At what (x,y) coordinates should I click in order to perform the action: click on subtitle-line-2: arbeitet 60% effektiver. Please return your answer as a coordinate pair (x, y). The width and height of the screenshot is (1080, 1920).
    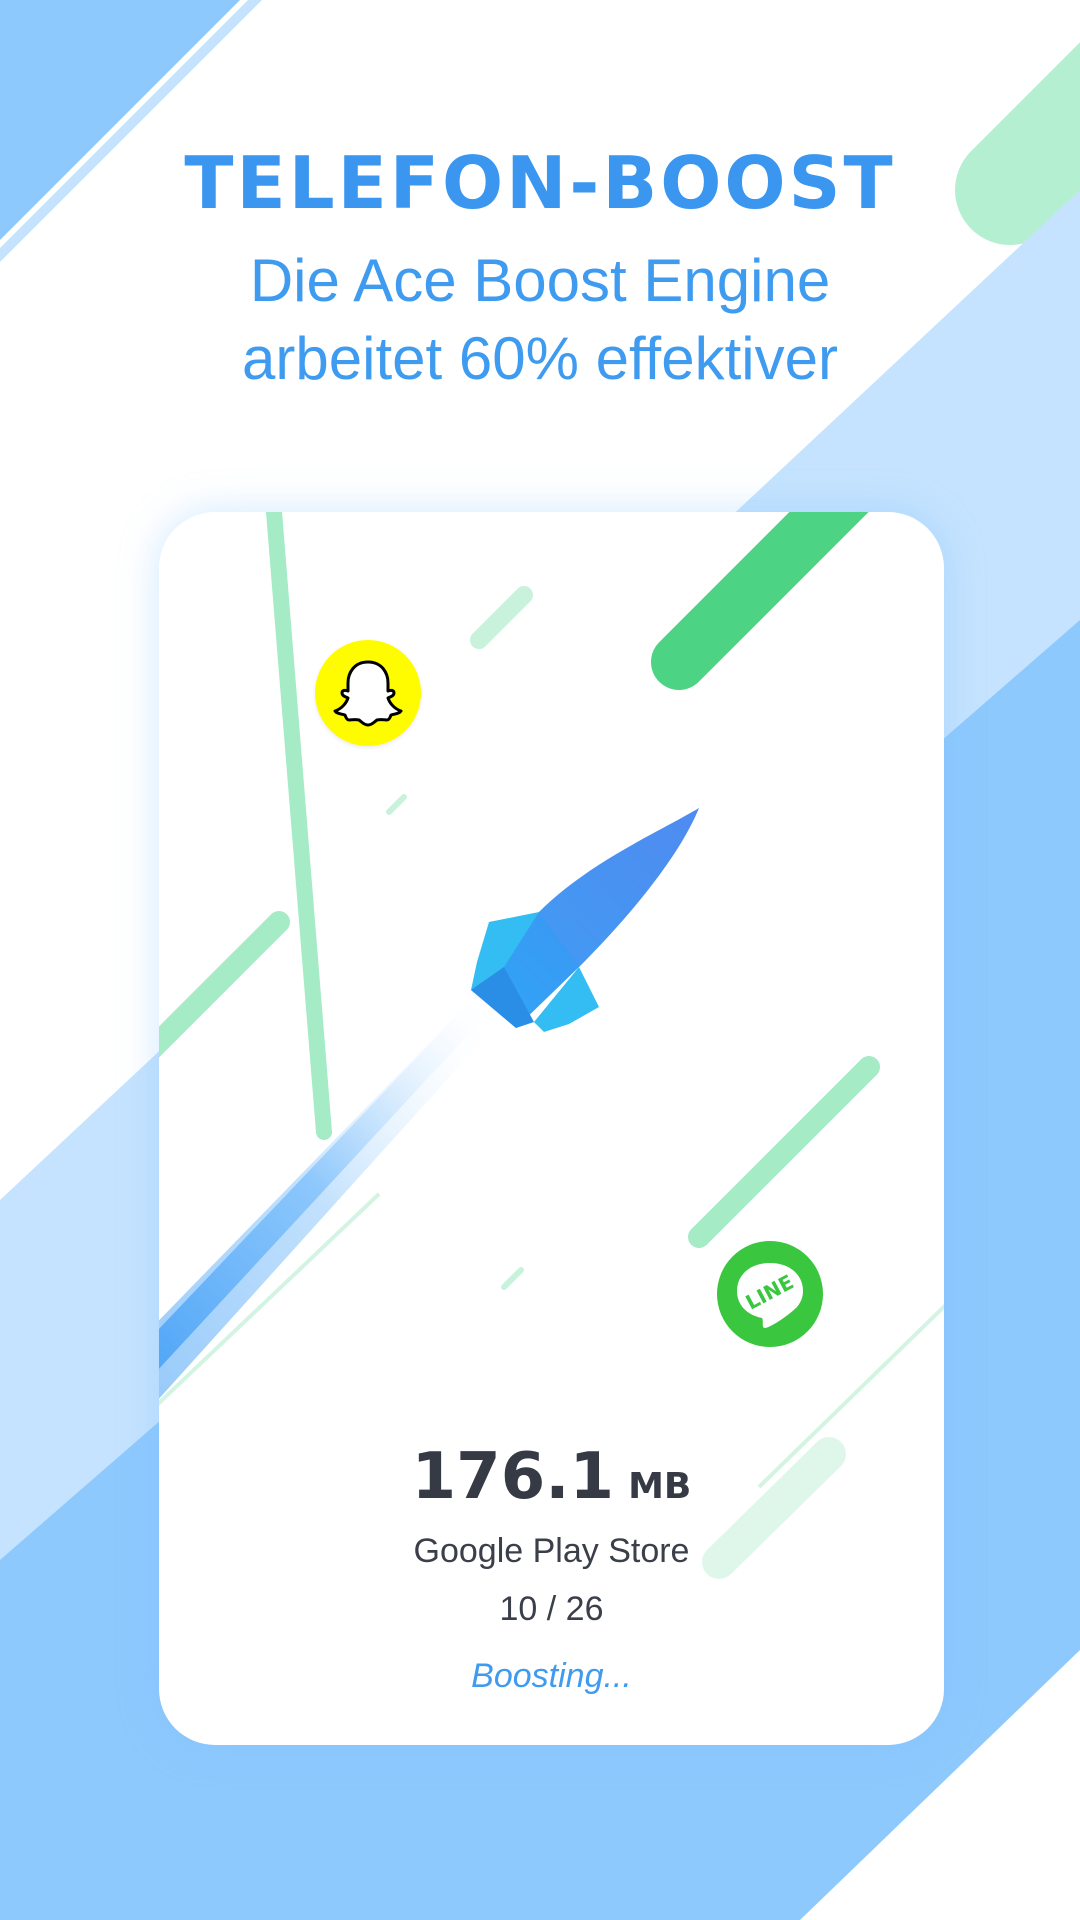
    Looking at the image, I should click on (540, 358).